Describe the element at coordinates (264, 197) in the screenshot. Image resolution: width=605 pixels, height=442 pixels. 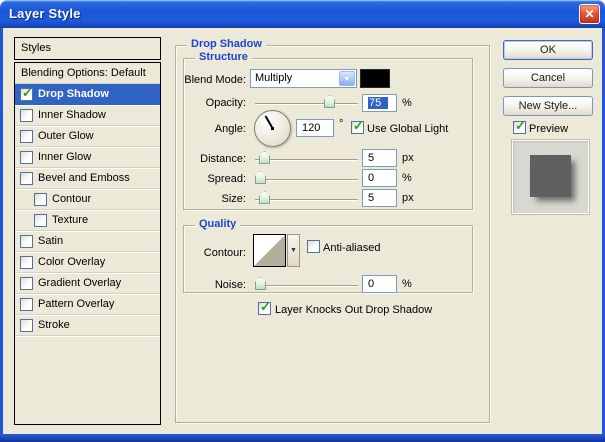
I see `size-slider-thumb` at that location.